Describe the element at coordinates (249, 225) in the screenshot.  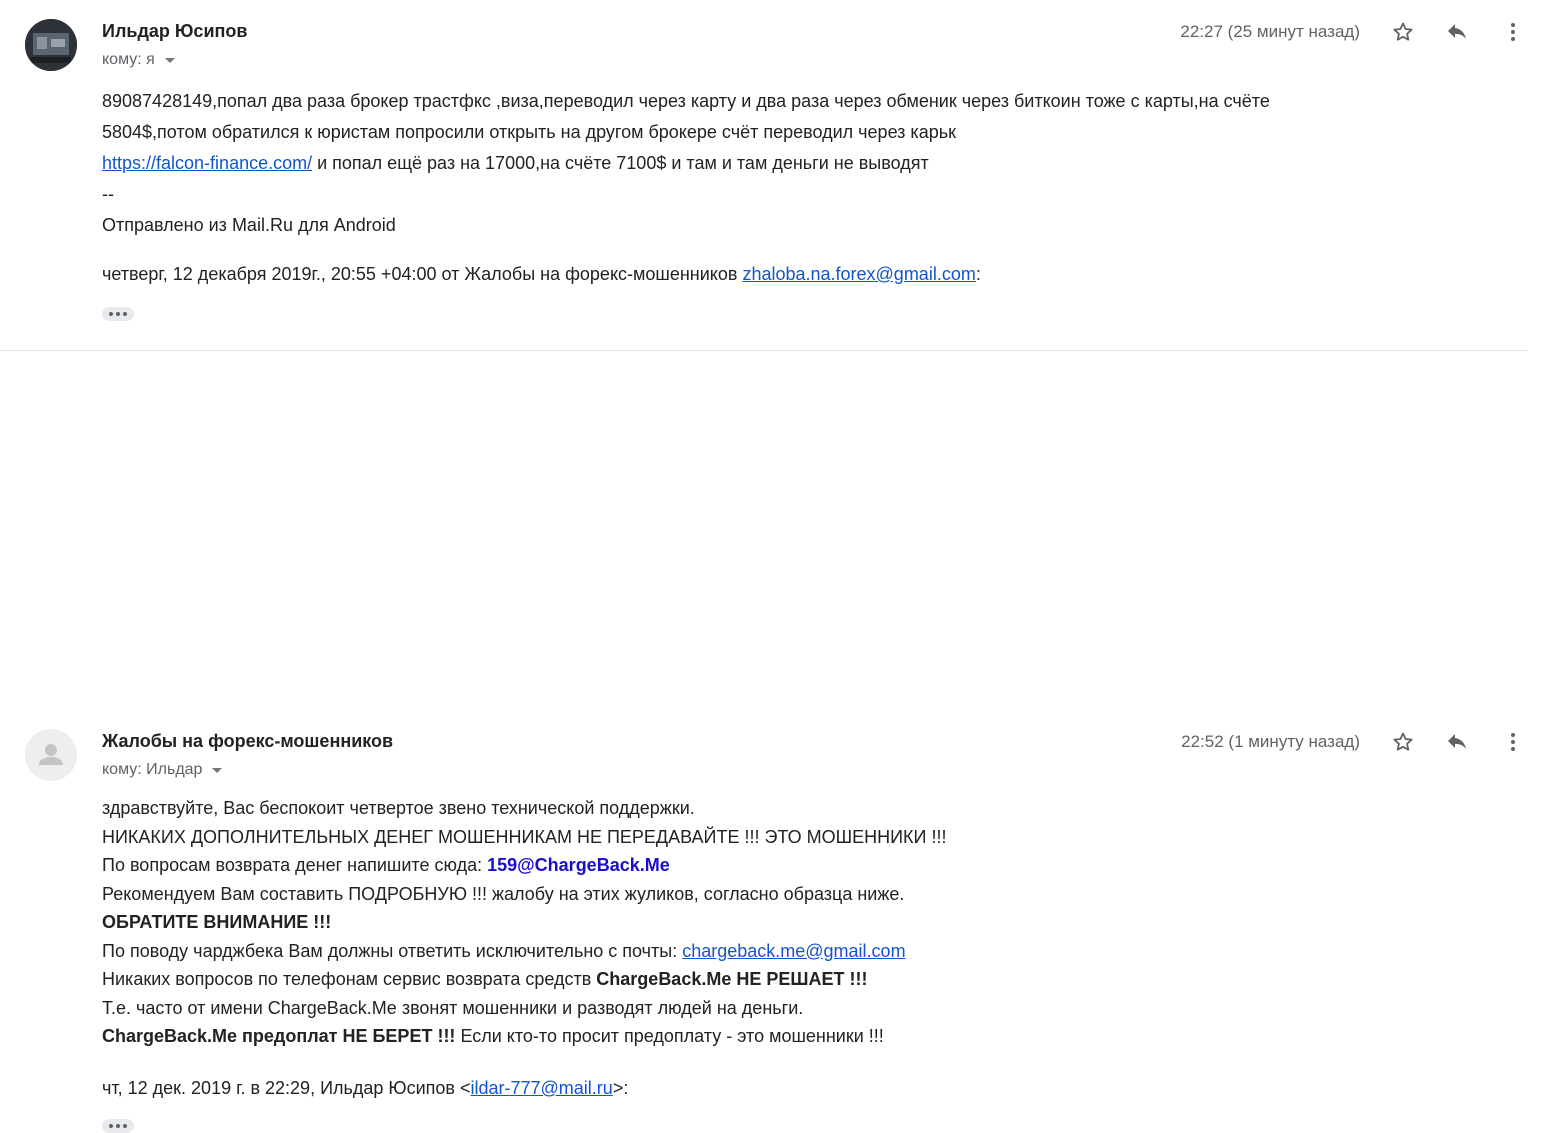
I see `signature: Отправлено из Mail.Ru для Android` at that location.